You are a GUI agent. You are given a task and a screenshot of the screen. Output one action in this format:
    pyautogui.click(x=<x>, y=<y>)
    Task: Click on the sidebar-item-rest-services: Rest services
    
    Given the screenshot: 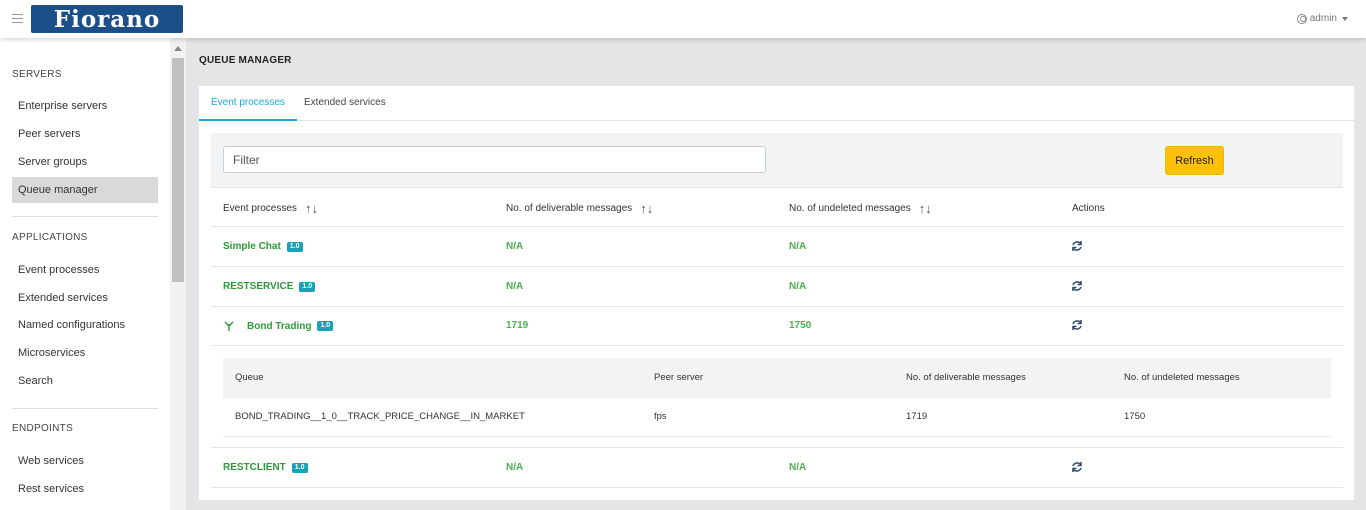 What is the action you would take?
    pyautogui.click(x=85, y=489)
    